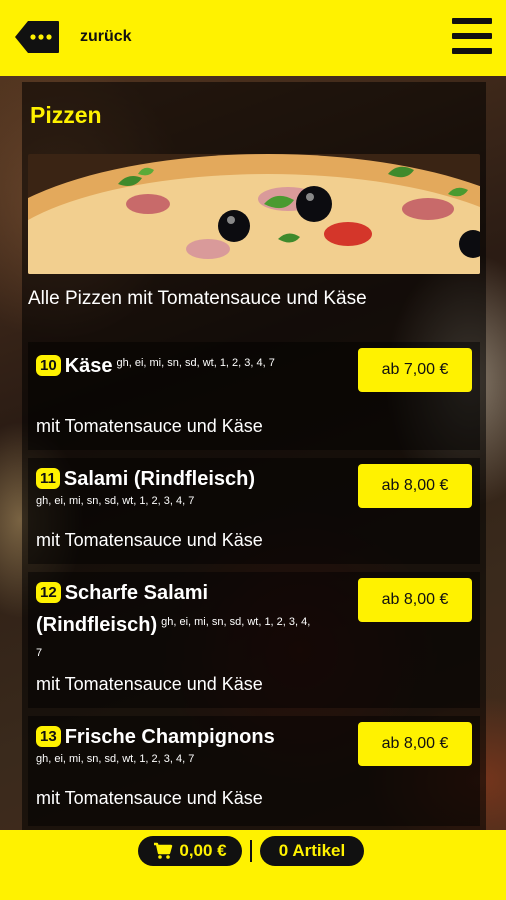 The image size is (506, 900). Describe the element at coordinates (159, 479) in the screenshot. I see `item-name: Salami (Rindfleisch)` at that location.